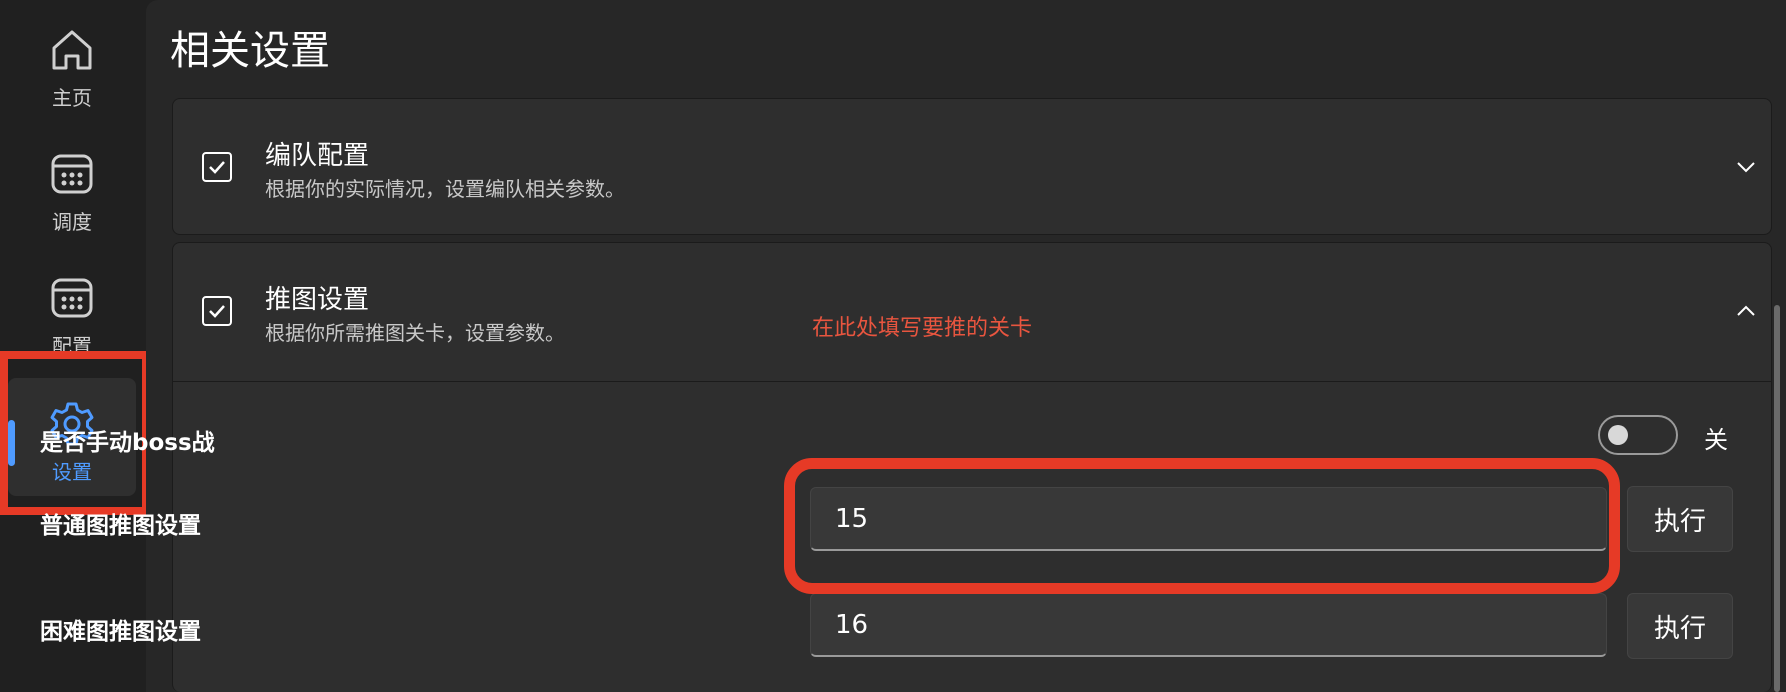 The height and width of the screenshot is (692, 1786). What do you see at coordinates (127, 443) in the screenshot?
I see `manual-boss-label: 是否手动boss战` at bounding box center [127, 443].